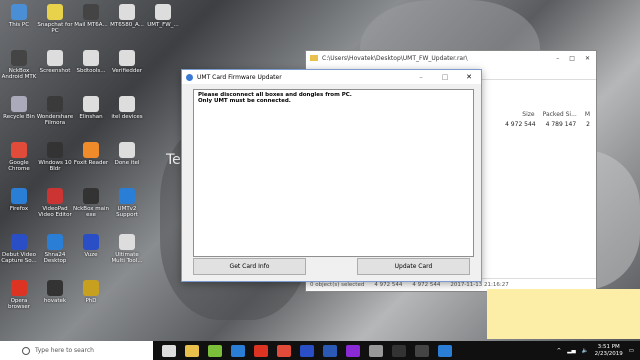 The image size is (640, 360). I want to click on desktop-icon-label: Elinshan, so click(91, 117).